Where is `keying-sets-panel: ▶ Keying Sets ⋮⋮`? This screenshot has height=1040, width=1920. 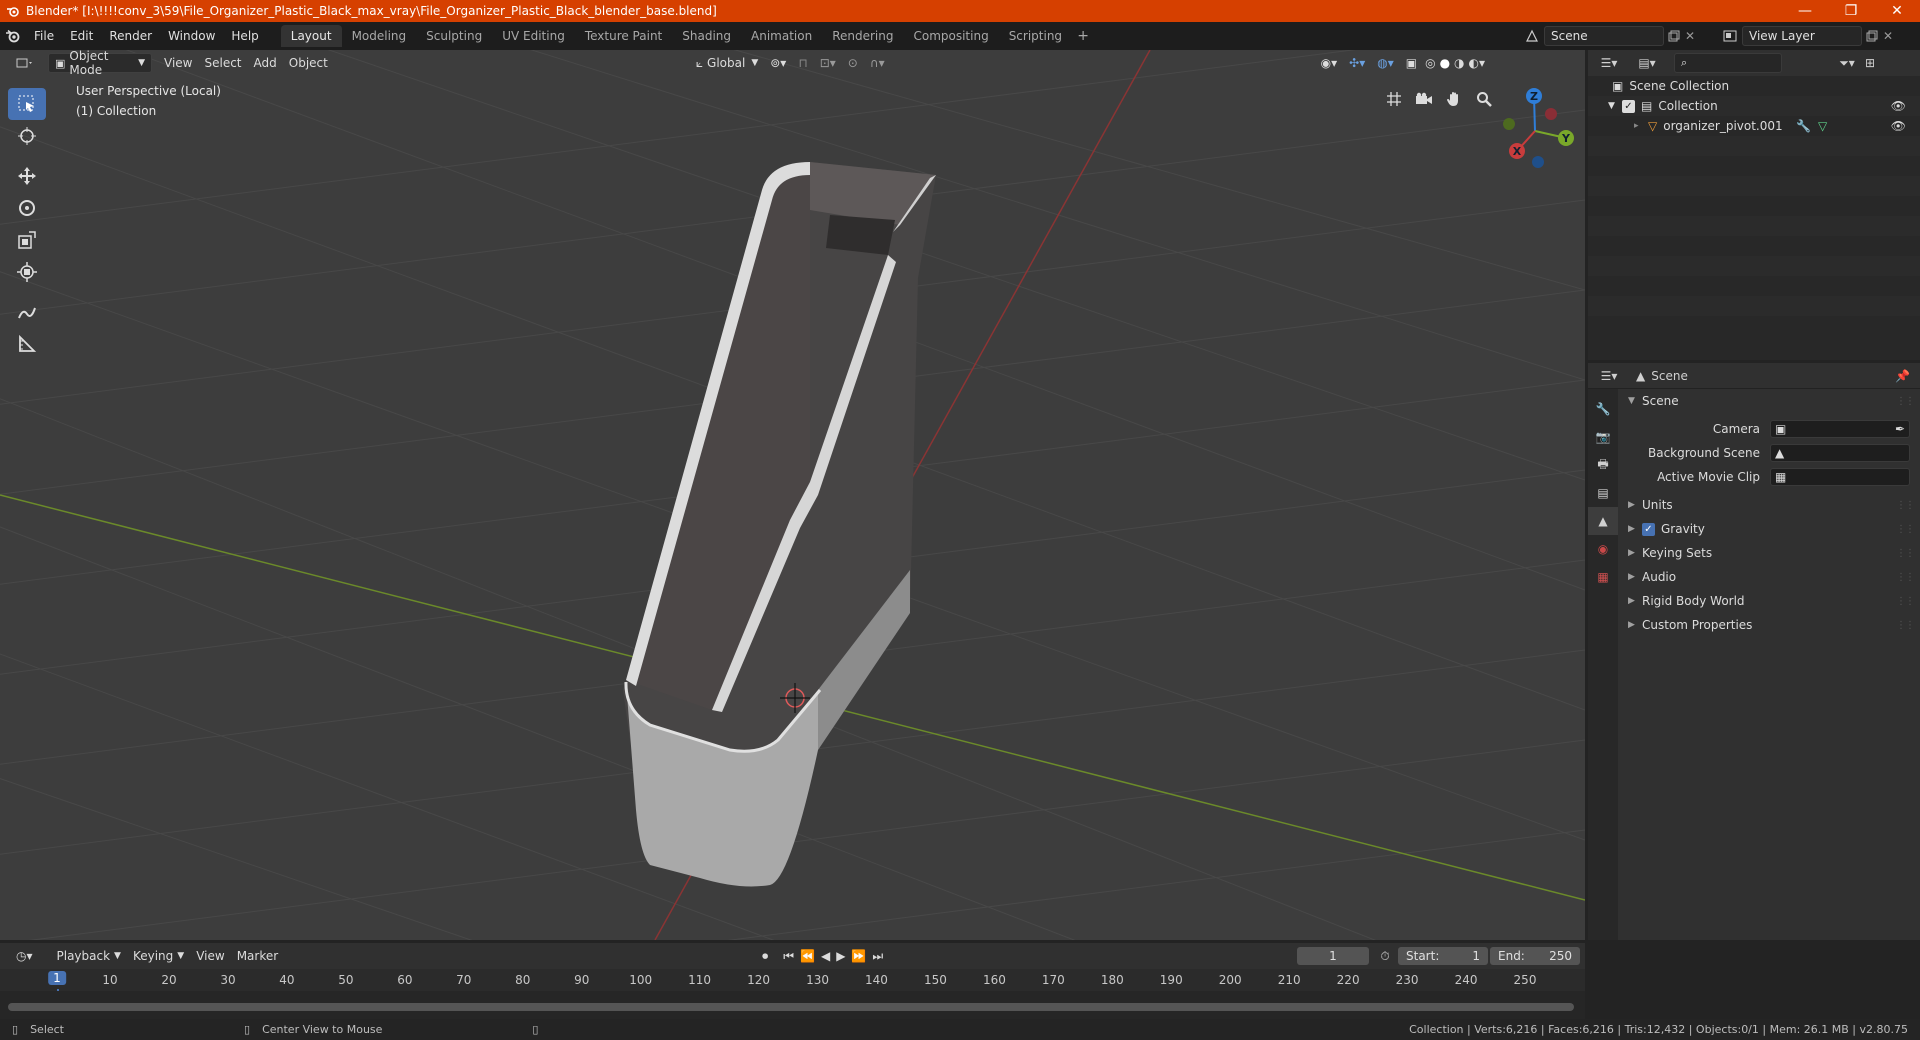
keying-sets-panel: ▶ Keying Sets ⋮⋮ is located at coordinates (1770, 553).